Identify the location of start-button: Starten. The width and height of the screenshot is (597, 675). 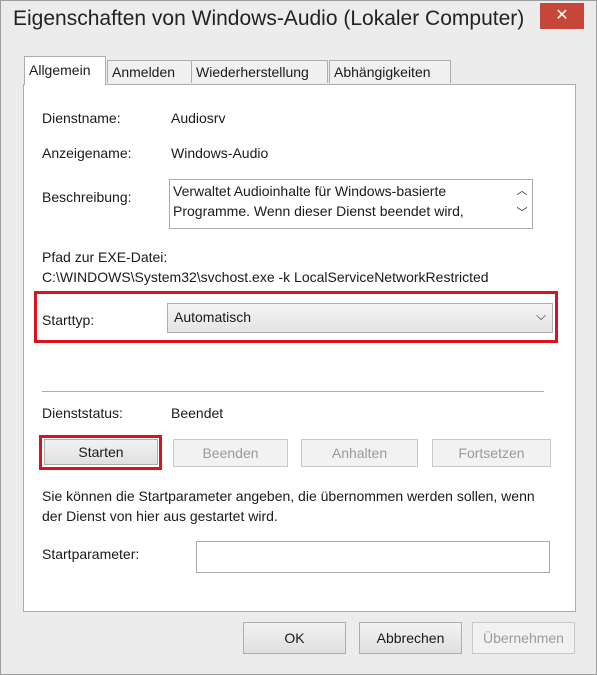
(101, 452).